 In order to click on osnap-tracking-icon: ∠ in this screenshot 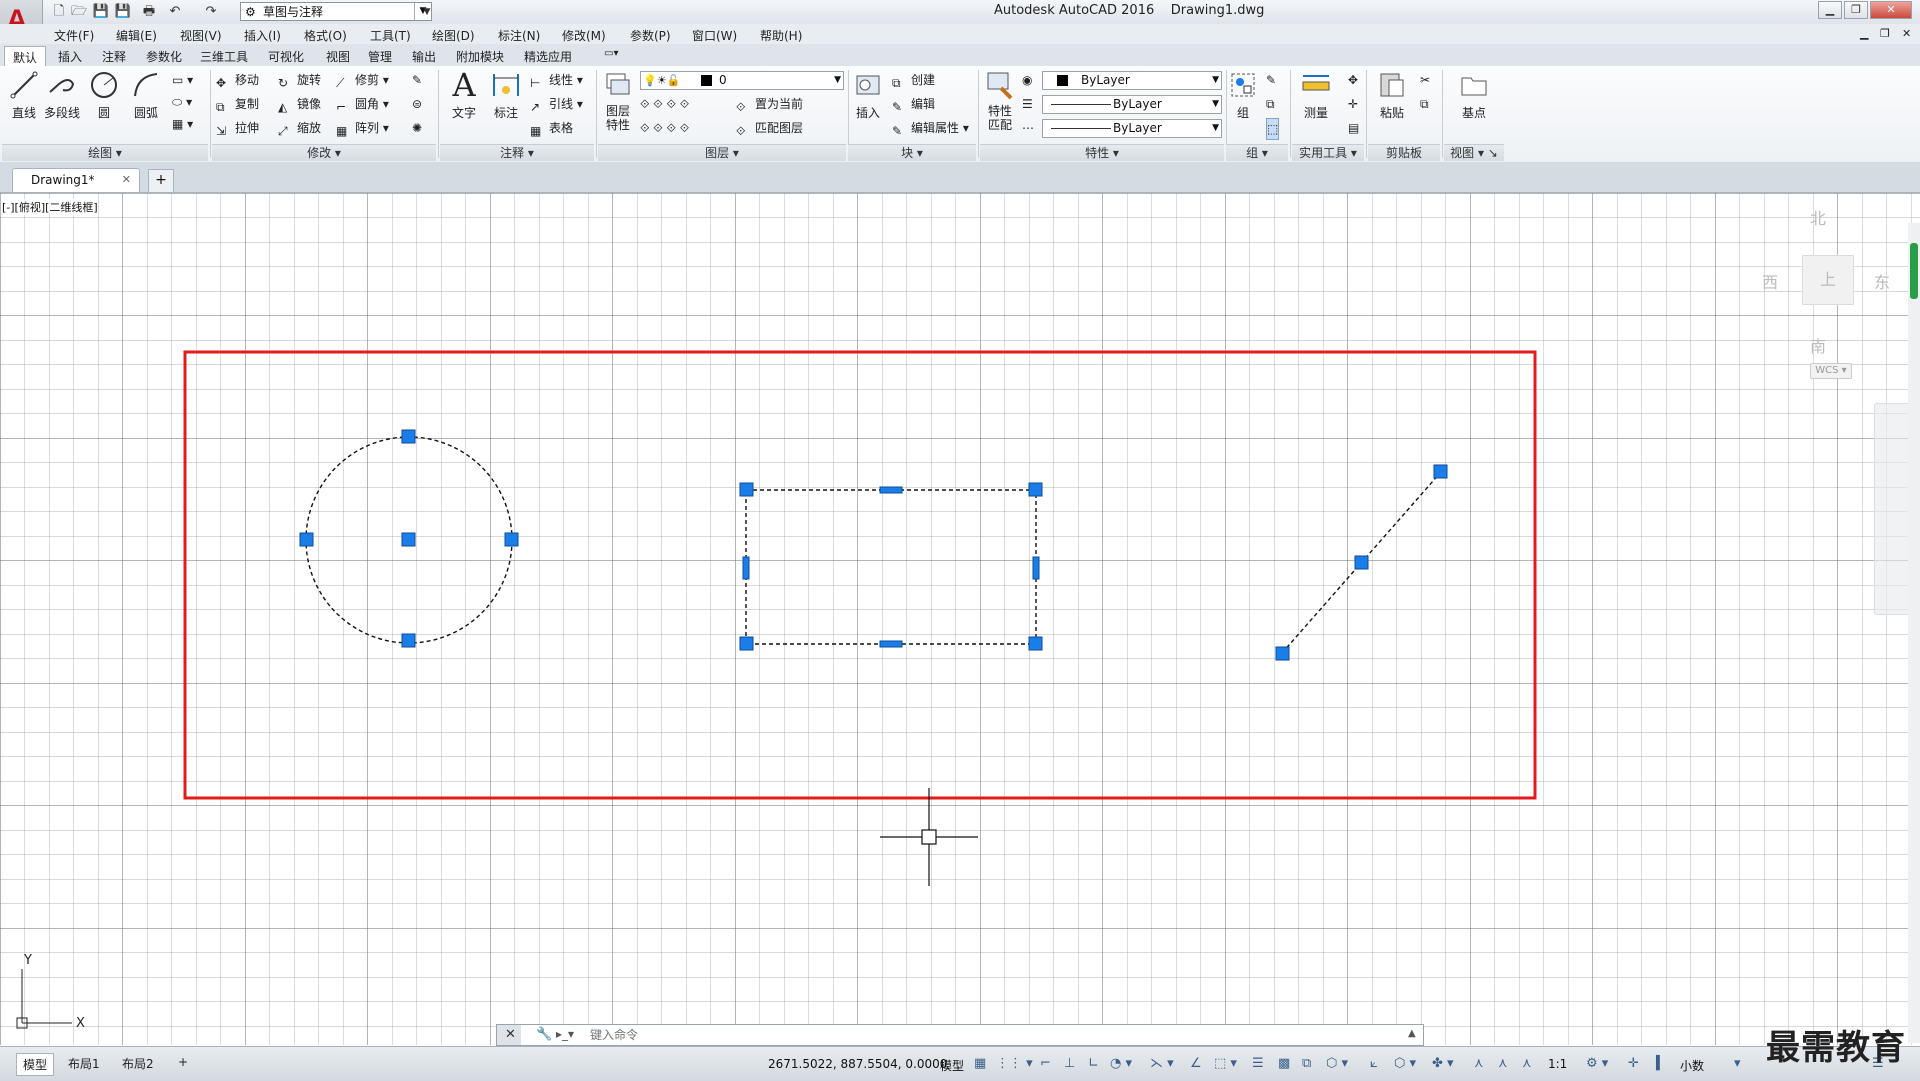, I will do `click(1196, 1063)`.